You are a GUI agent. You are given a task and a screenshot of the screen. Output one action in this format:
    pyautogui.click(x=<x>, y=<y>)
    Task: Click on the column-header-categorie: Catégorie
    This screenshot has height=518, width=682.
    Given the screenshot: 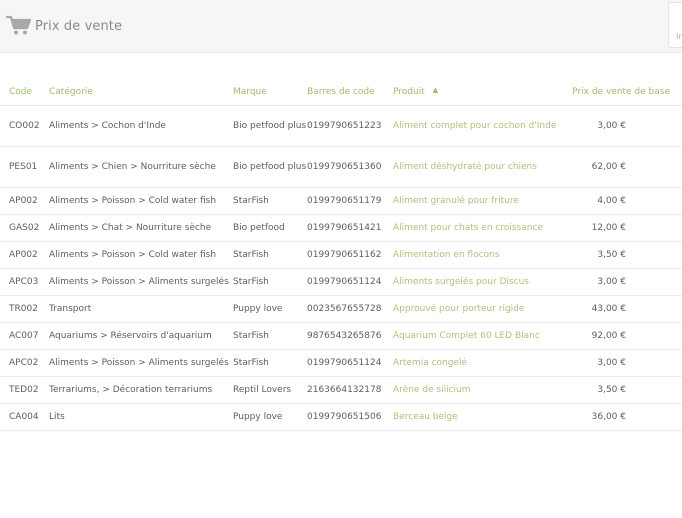 What is the action you would take?
    pyautogui.click(x=141, y=92)
    